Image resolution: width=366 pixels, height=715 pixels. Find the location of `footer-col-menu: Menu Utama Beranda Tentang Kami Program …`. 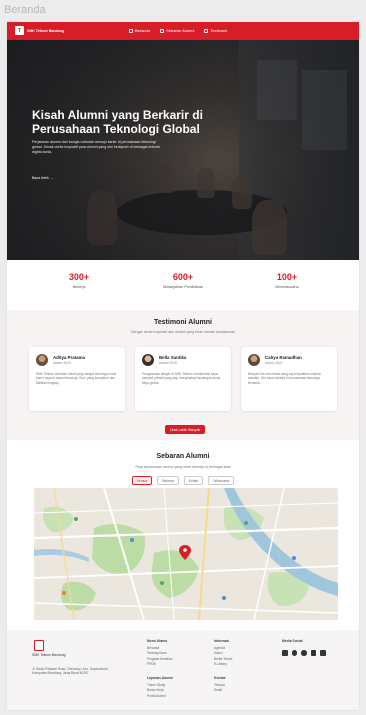

footer-col-menu: Menu Utama Beranda Tentang Kami Program … is located at coordinates (160, 653).